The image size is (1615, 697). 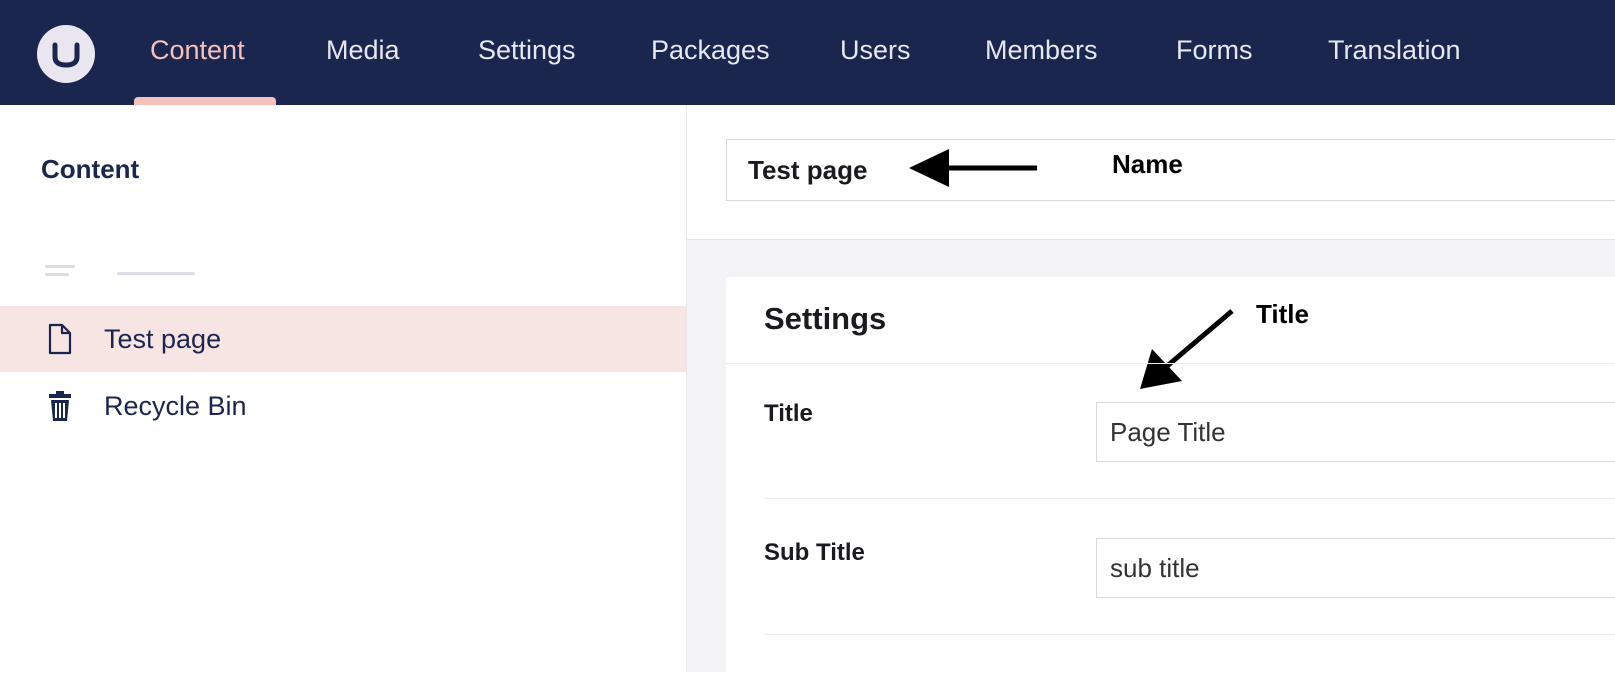 I want to click on document-icon, so click(x=60, y=339).